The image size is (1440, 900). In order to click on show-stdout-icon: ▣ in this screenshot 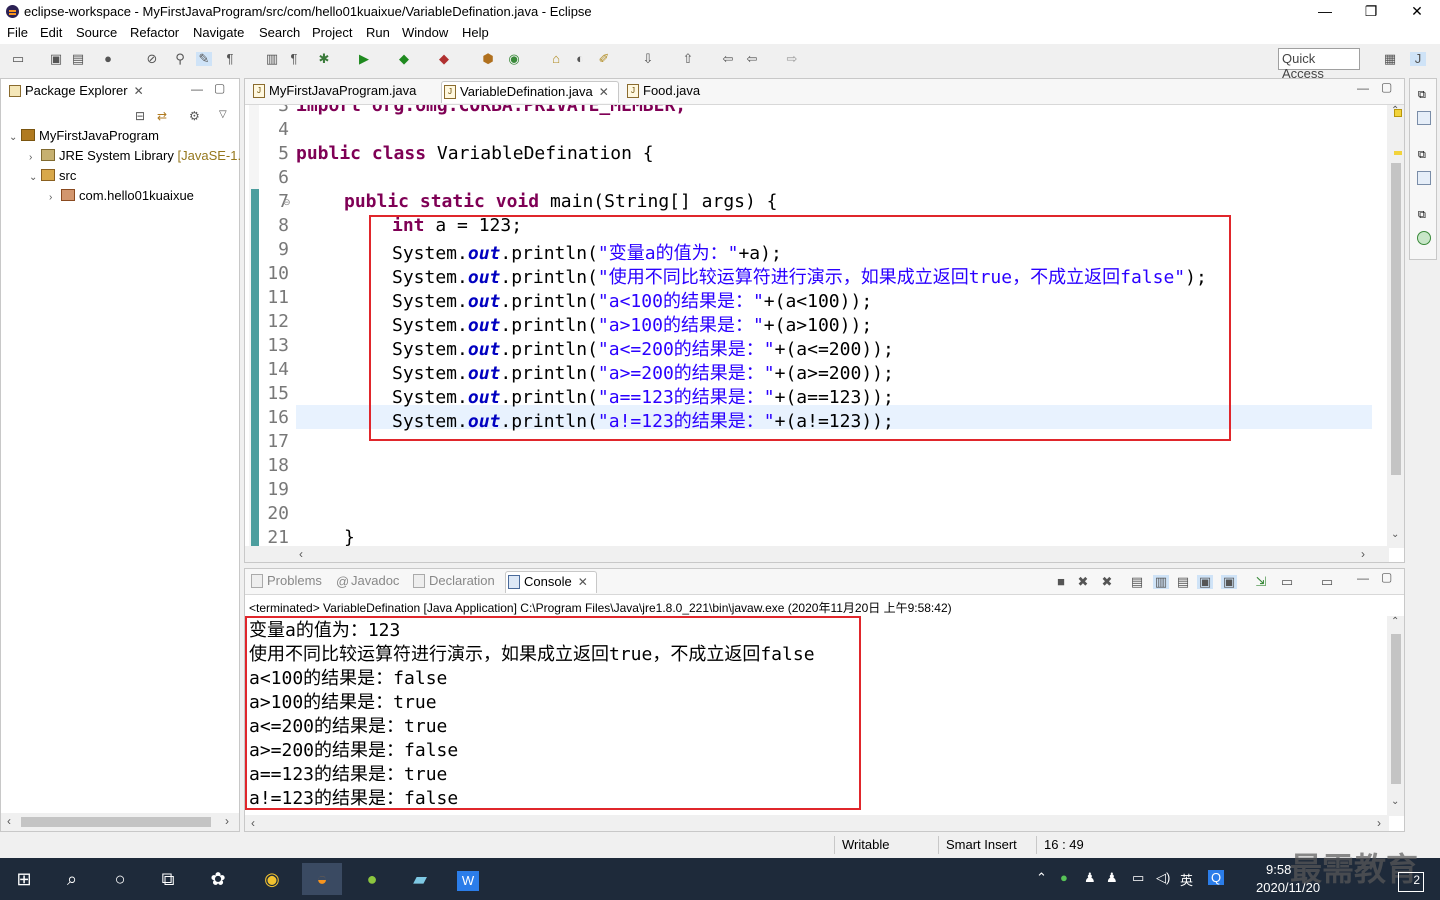, I will do `click(1205, 582)`.